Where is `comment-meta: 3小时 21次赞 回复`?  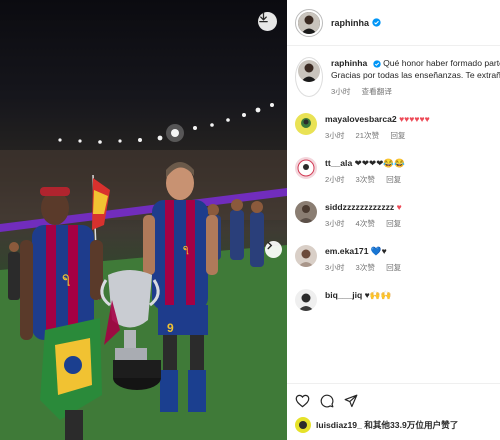
comment-meta: 3小时 21次赞 回复 is located at coordinates (412, 135).